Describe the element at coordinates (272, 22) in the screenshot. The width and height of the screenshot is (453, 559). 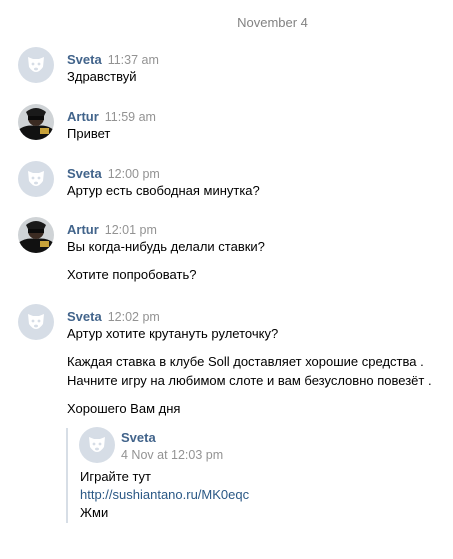
I see `date-separator: November 4` at that location.